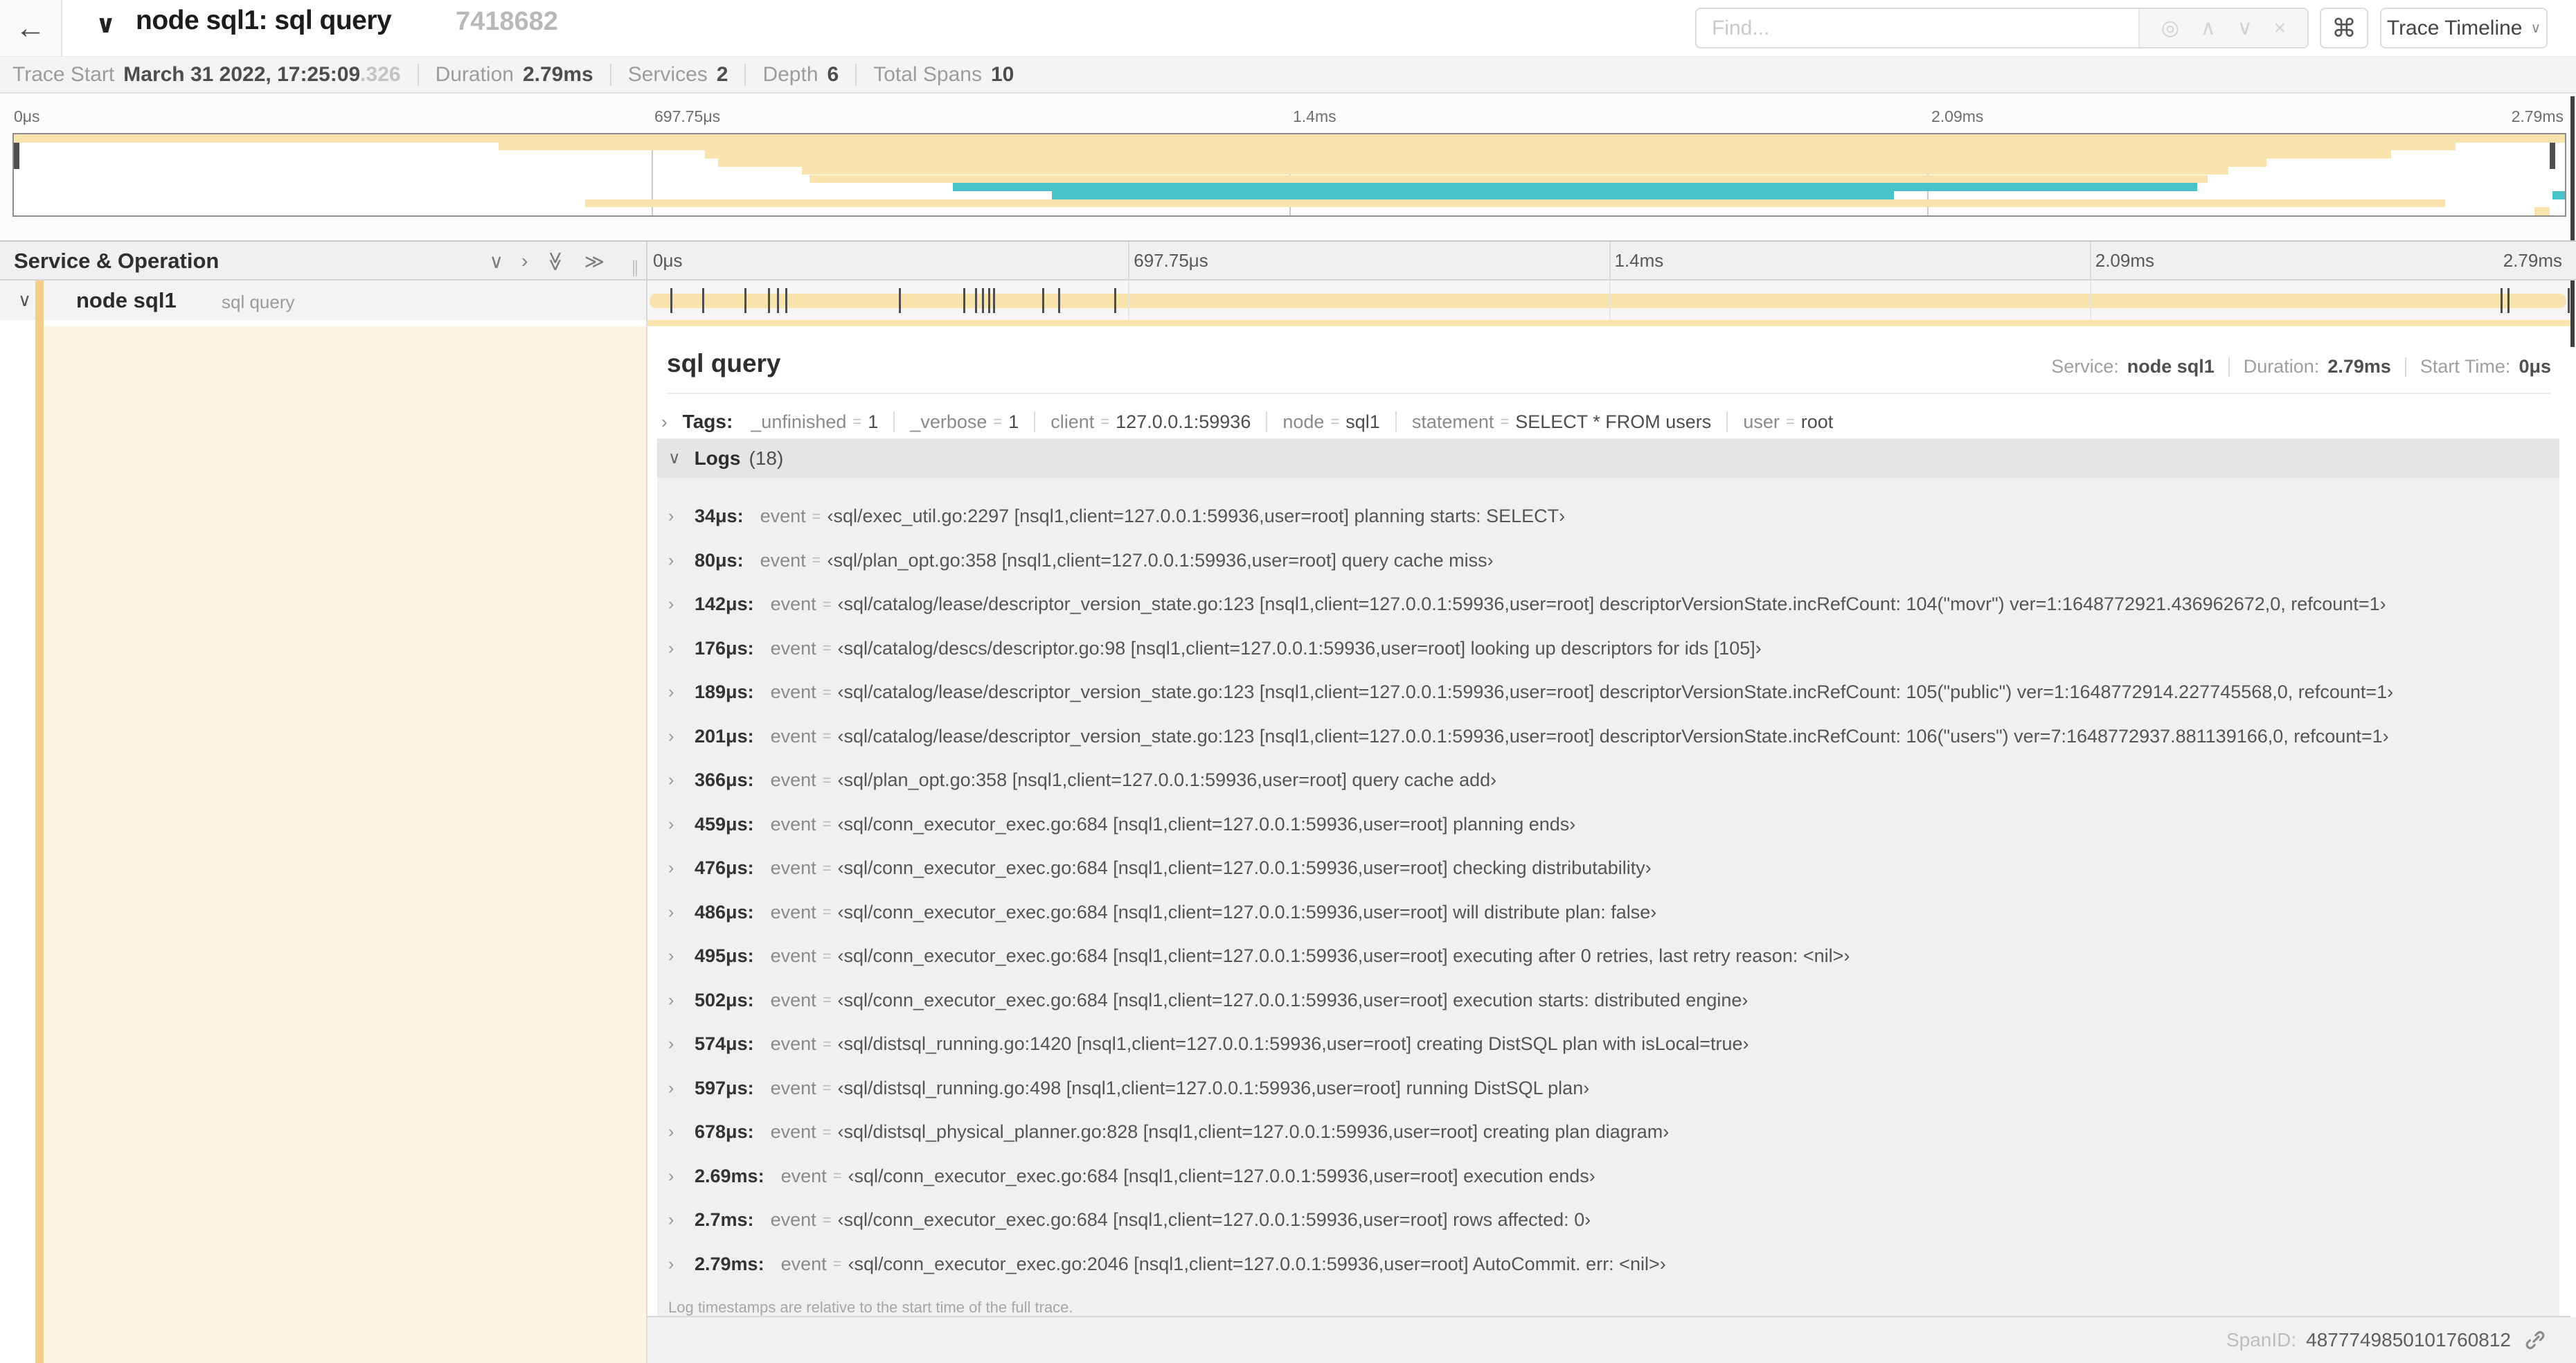  I want to click on trace-view-select: Trace Timeline ∨, so click(2464, 28).